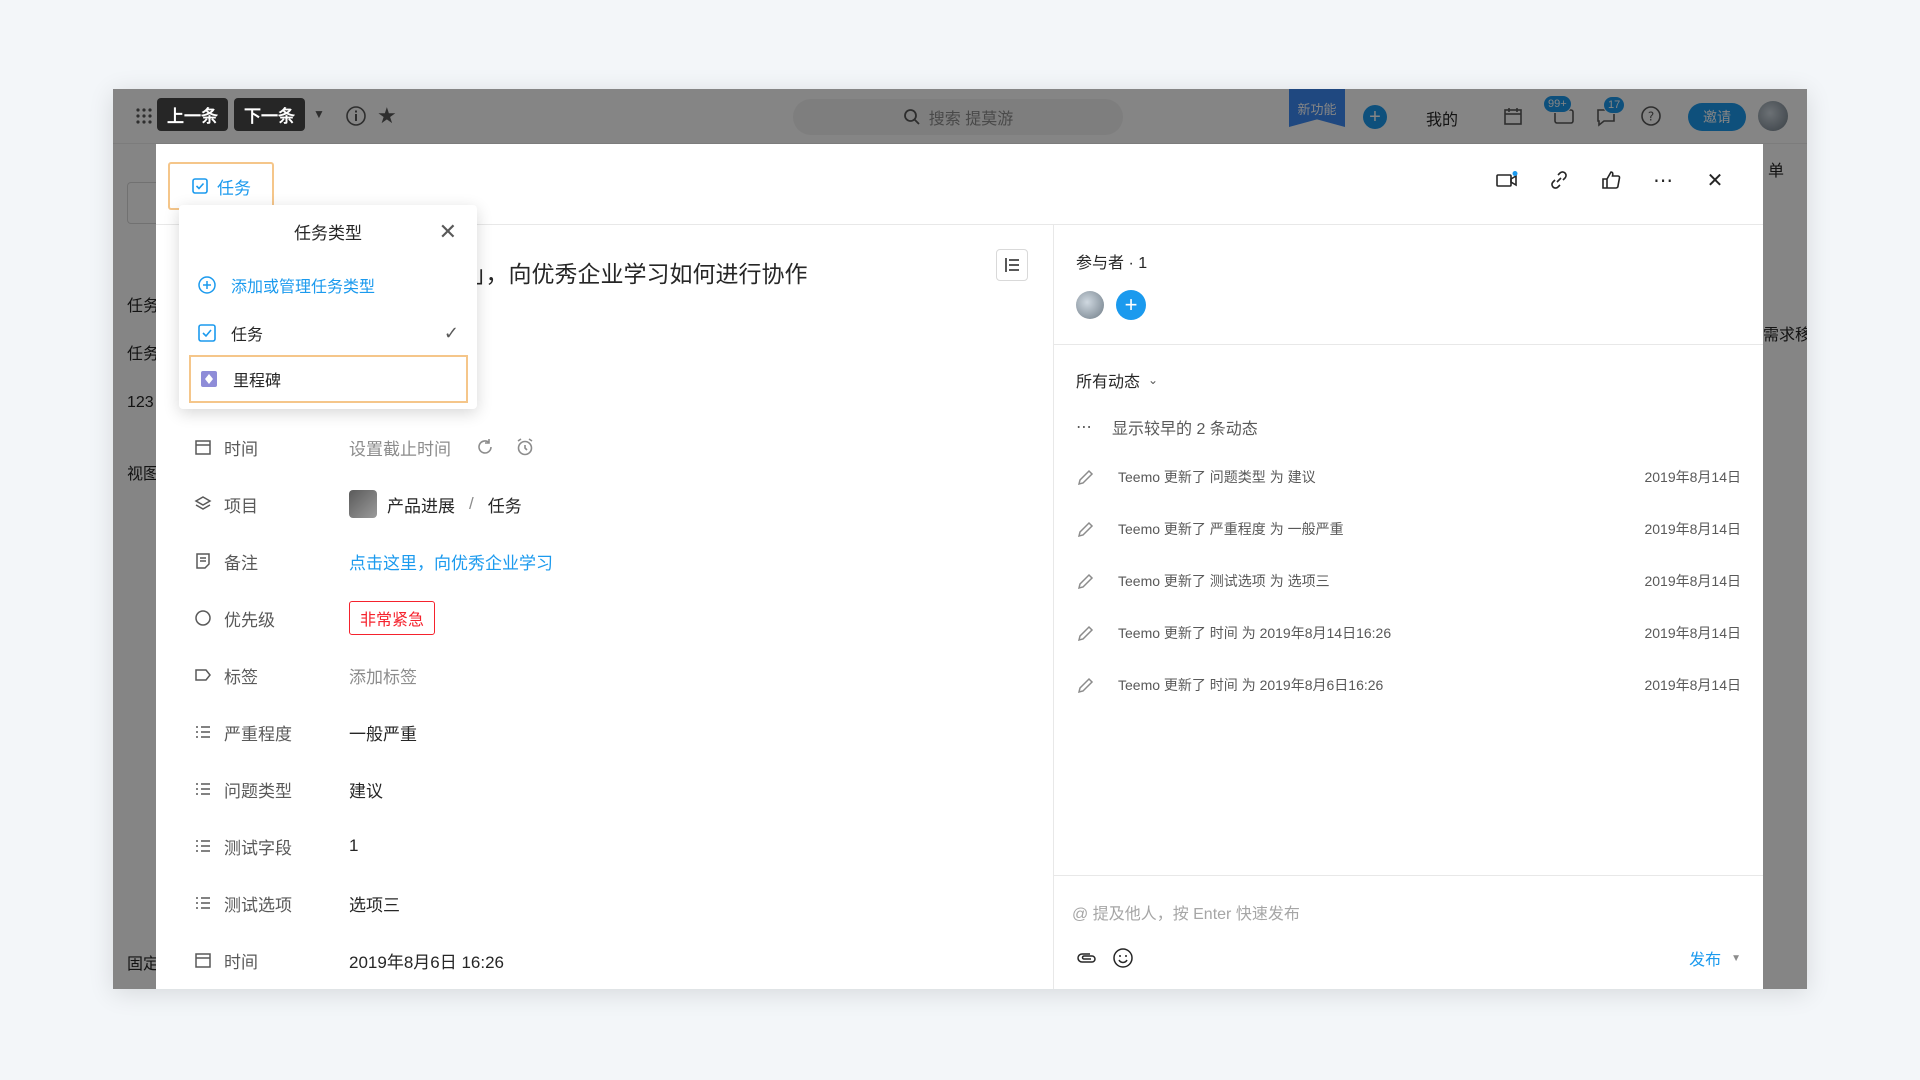  I want to click on task-type-button: 任务, so click(221, 186).